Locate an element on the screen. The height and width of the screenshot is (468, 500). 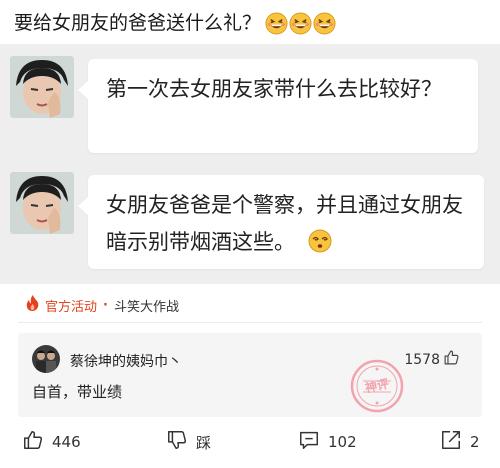
title-emoji-row is located at coordinates (301, 23).